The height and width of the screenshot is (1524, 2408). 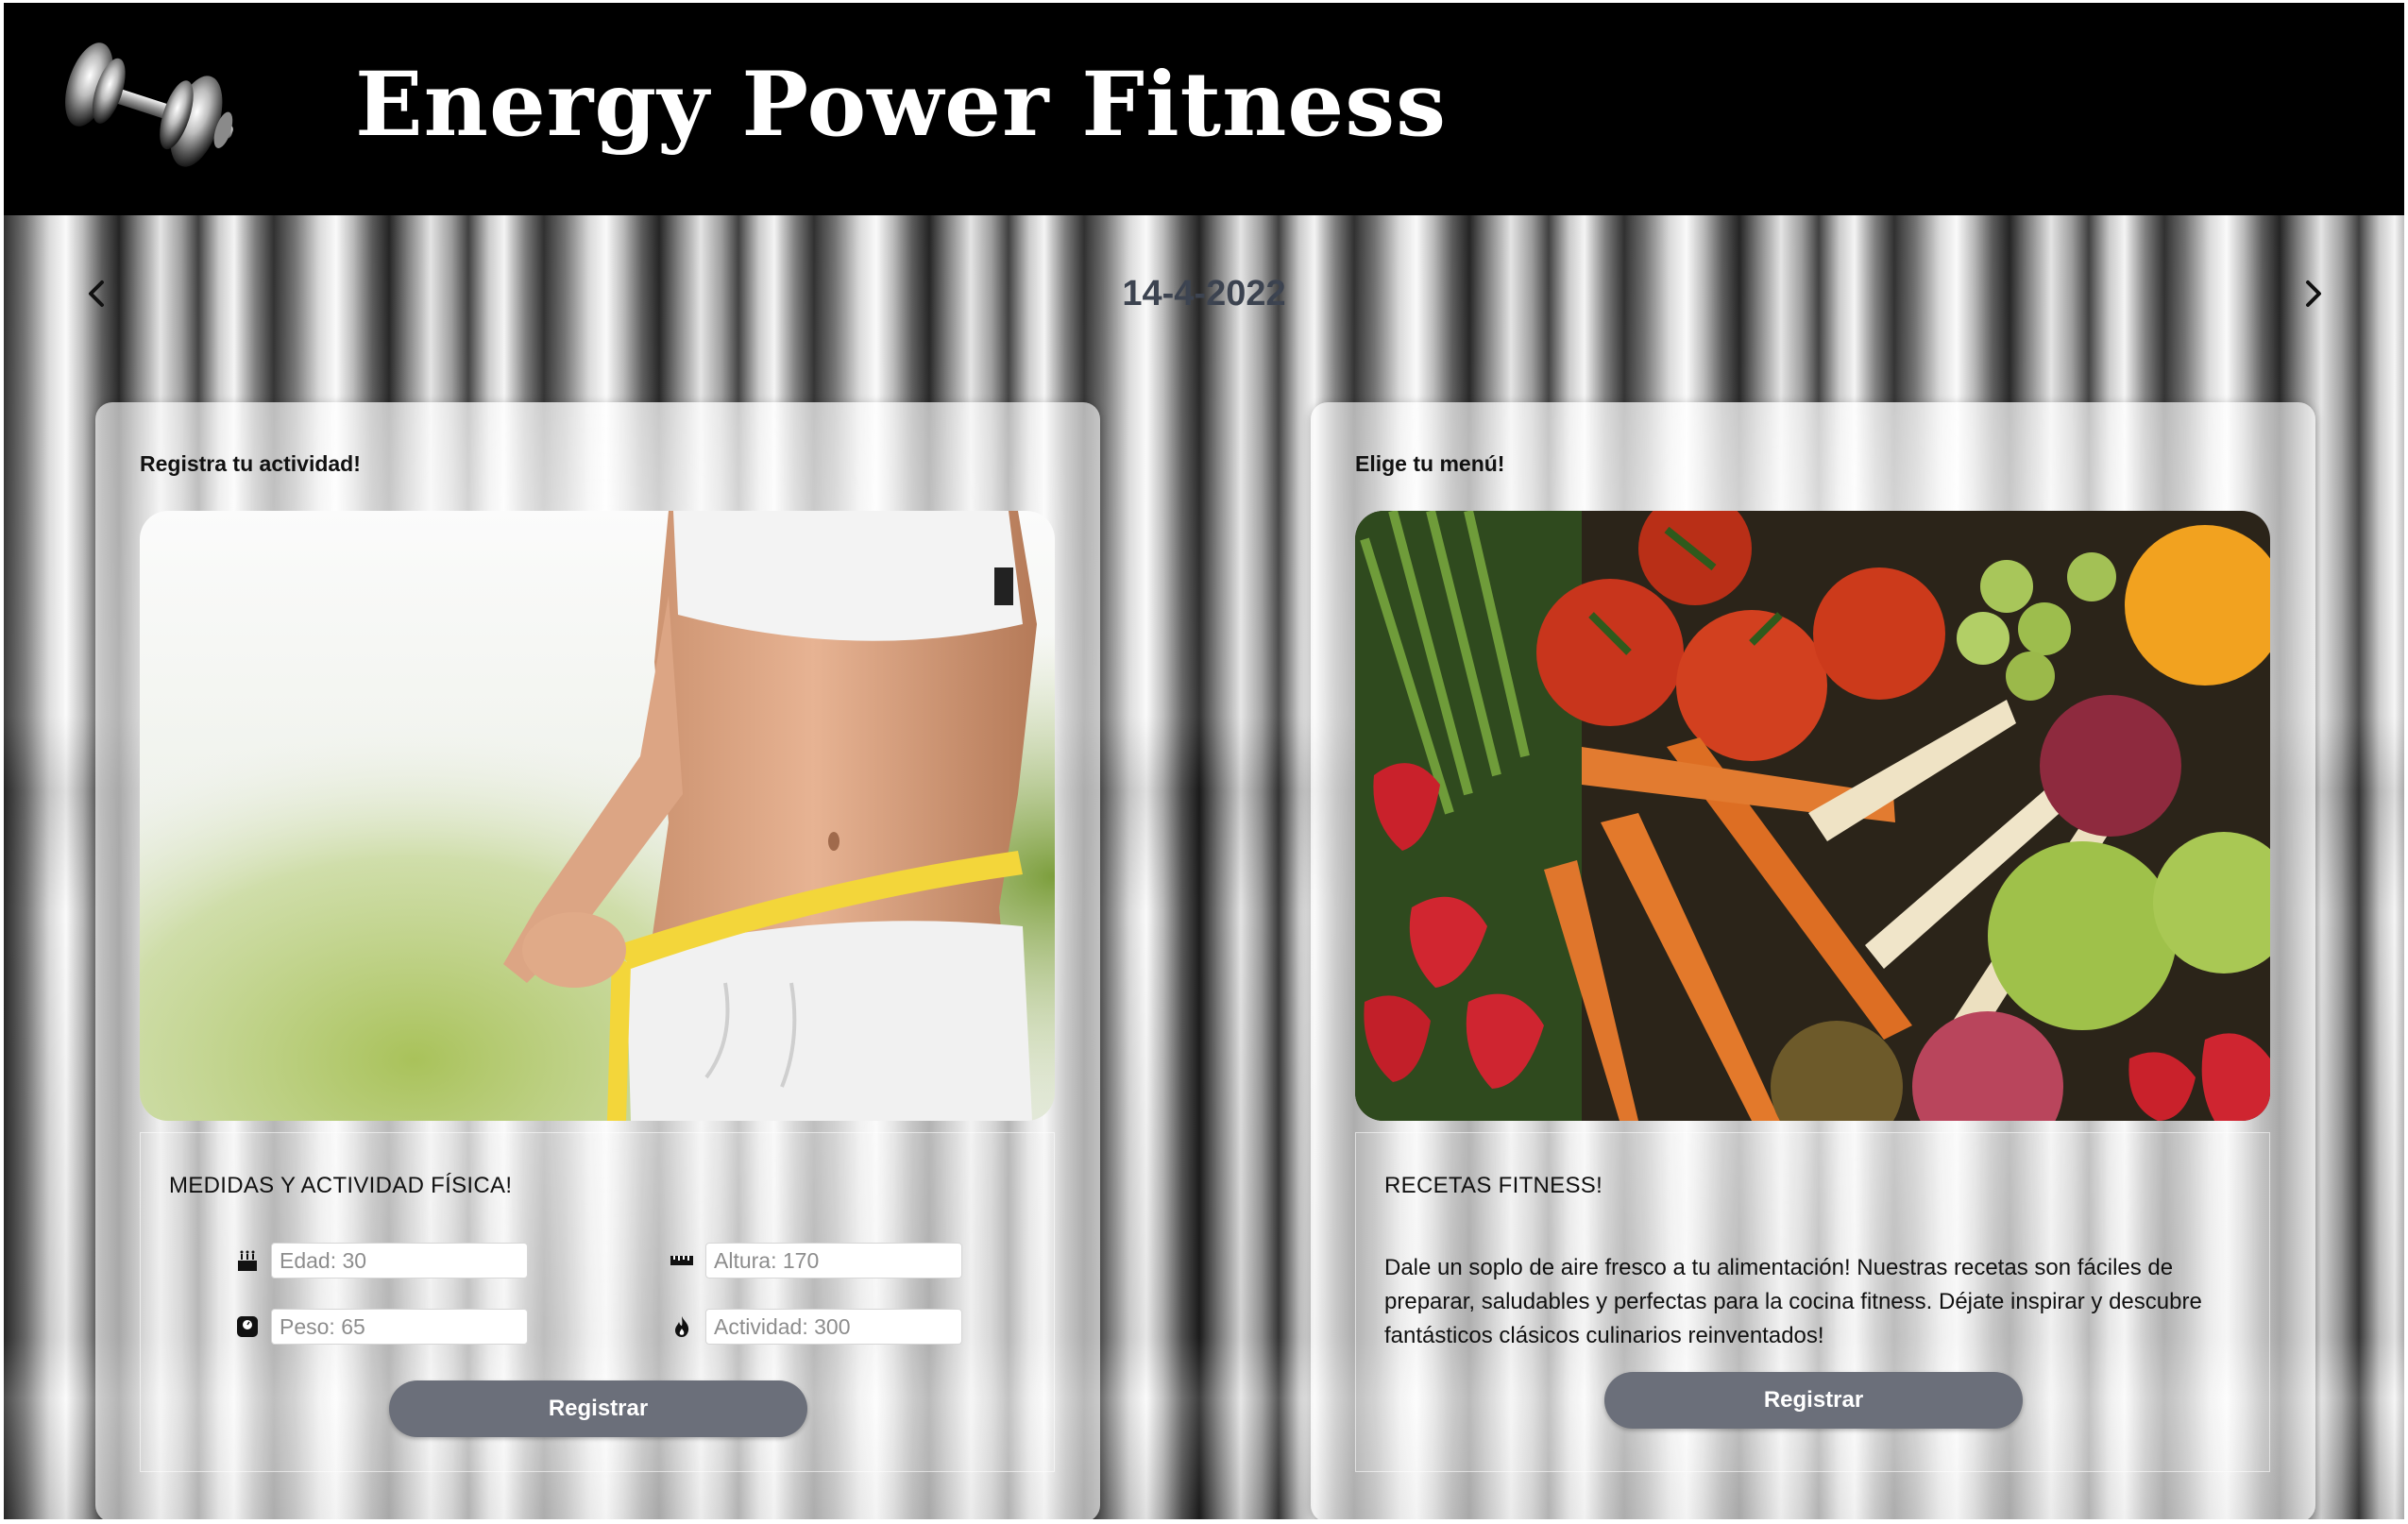 I want to click on height-input, so click(x=833, y=1260).